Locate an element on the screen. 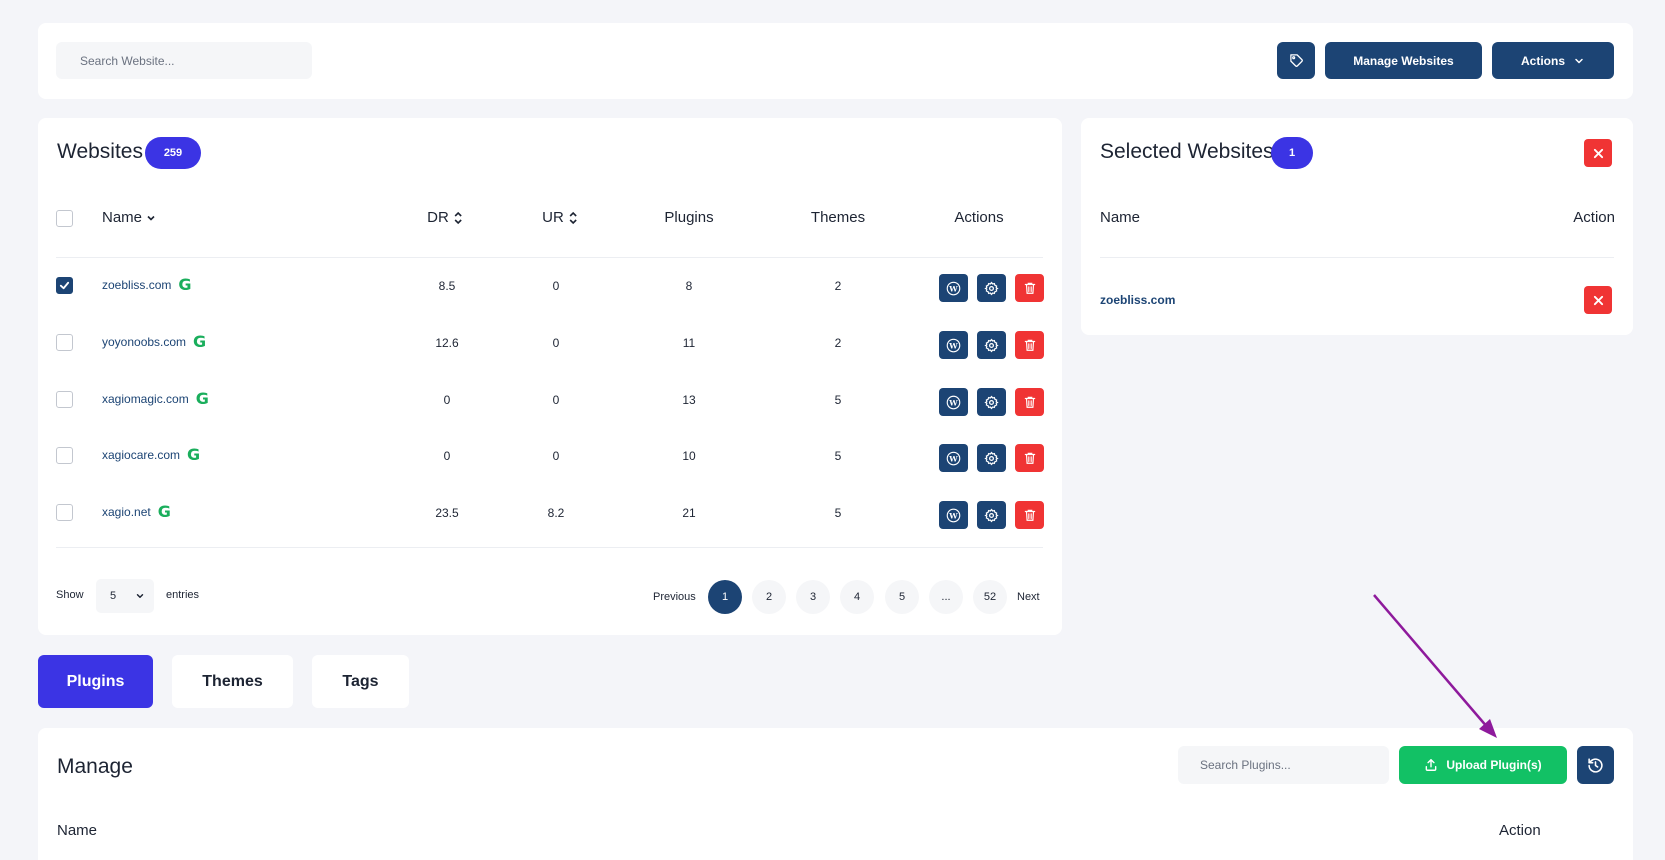  column-header-plugins: Plugins is located at coordinates (689, 217).